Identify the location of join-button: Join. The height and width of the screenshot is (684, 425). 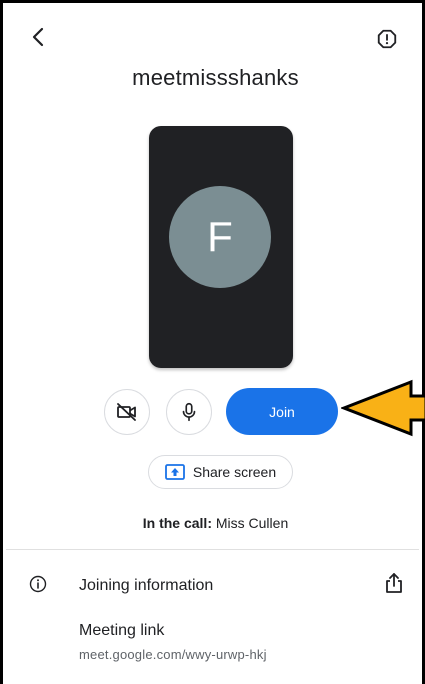
(282, 411).